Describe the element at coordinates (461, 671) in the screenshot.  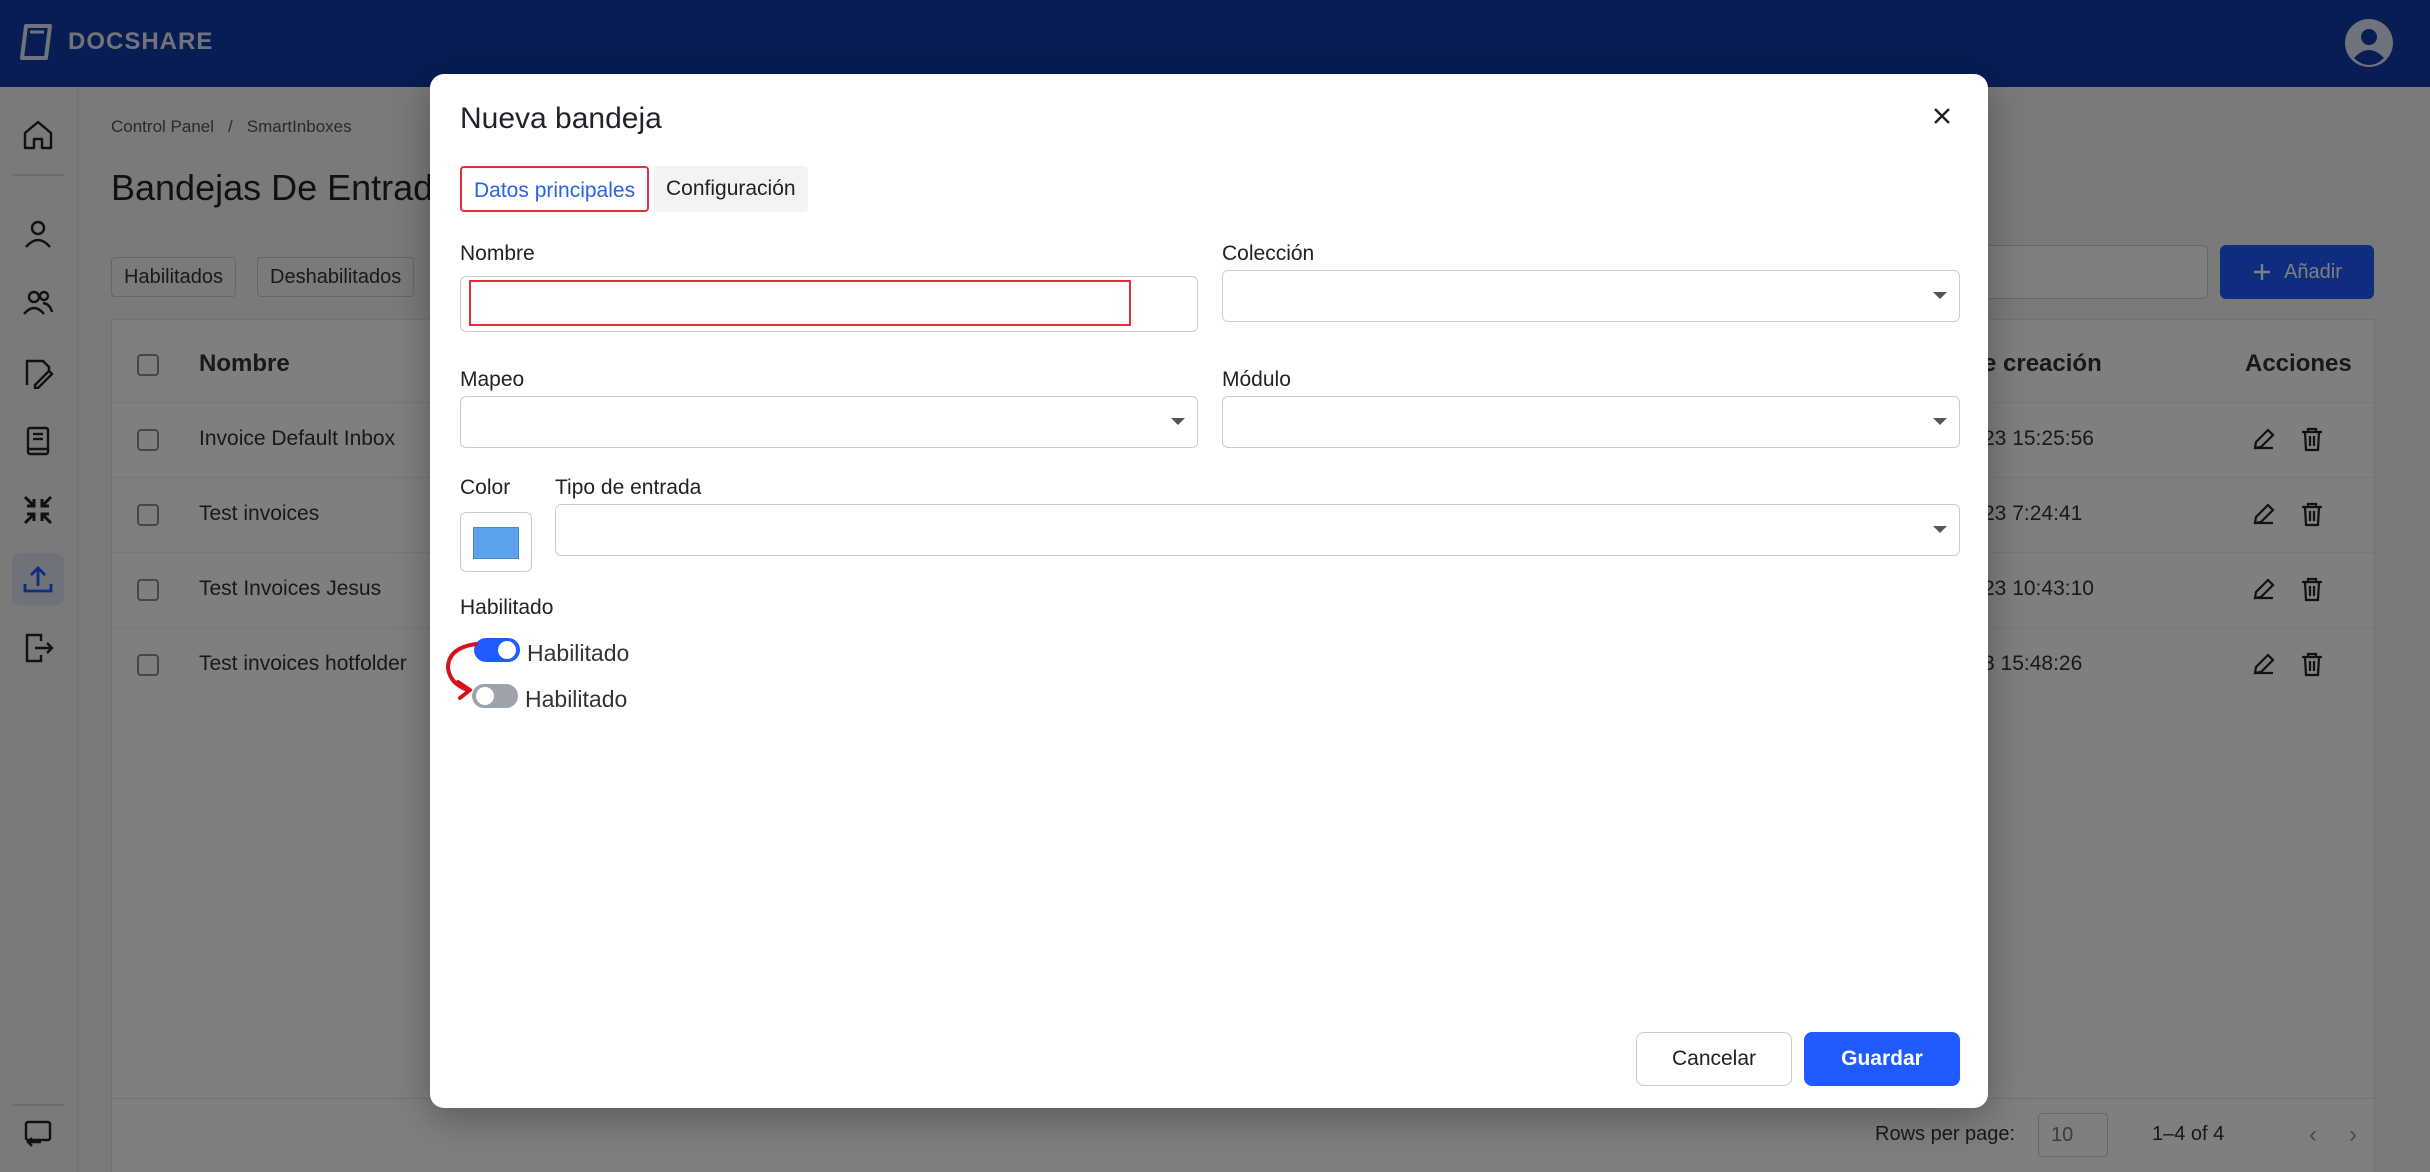
I see `curved-arrow-icon` at that location.